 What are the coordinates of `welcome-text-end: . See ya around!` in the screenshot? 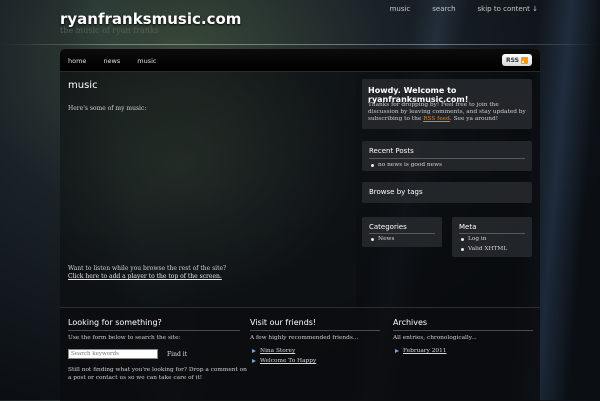 It's located at (474, 119).